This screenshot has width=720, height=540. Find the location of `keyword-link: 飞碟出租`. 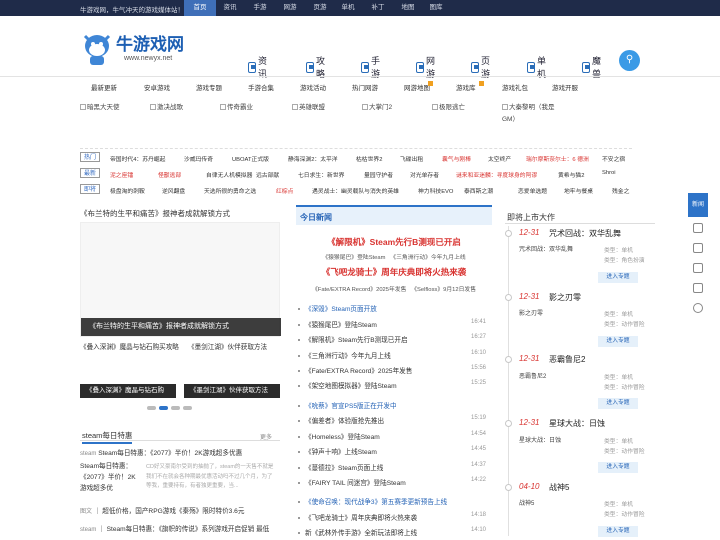

keyword-link: 飞碟出租 is located at coordinates (411, 158).